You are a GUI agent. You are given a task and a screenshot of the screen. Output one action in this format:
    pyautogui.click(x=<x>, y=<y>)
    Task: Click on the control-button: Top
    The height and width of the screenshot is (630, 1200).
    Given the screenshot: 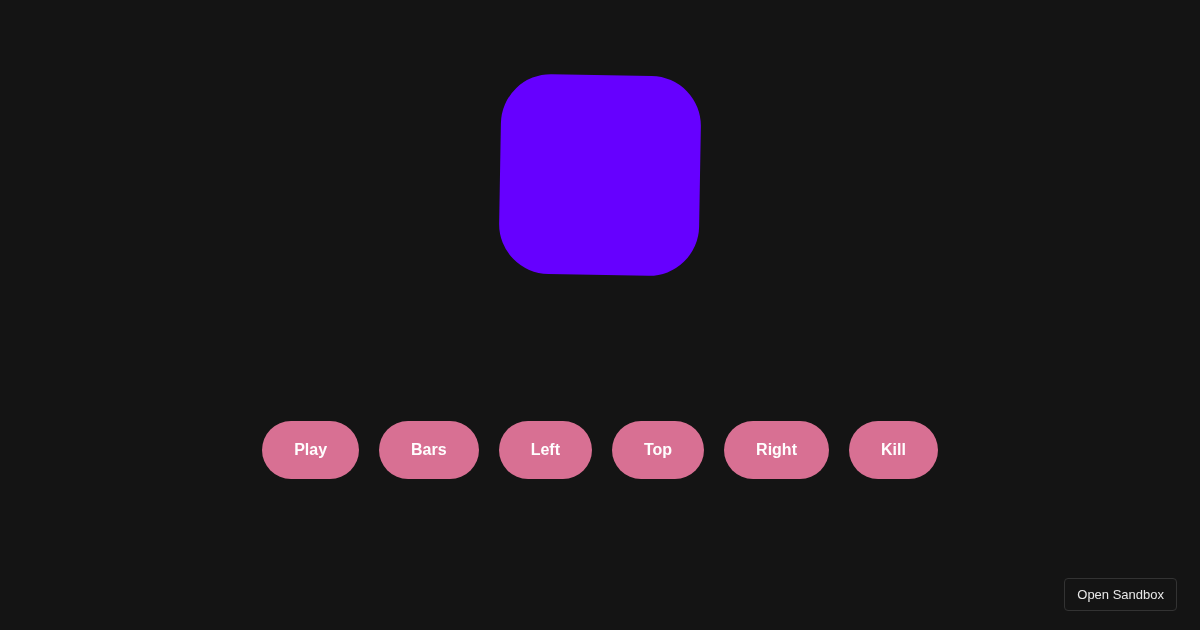 What is the action you would take?
    pyautogui.click(x=658, y=450)
    